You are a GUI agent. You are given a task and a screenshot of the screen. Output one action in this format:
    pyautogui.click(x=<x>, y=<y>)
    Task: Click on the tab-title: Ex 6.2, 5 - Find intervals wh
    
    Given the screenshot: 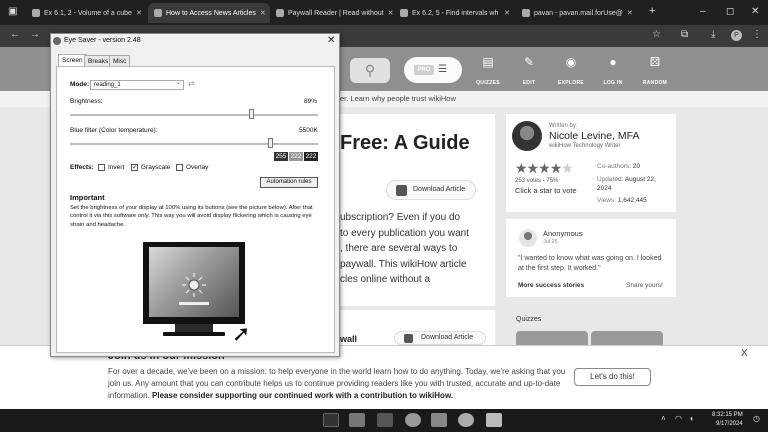 What is the action you would take?
    pyautogui.click(x=455, y=13)
    